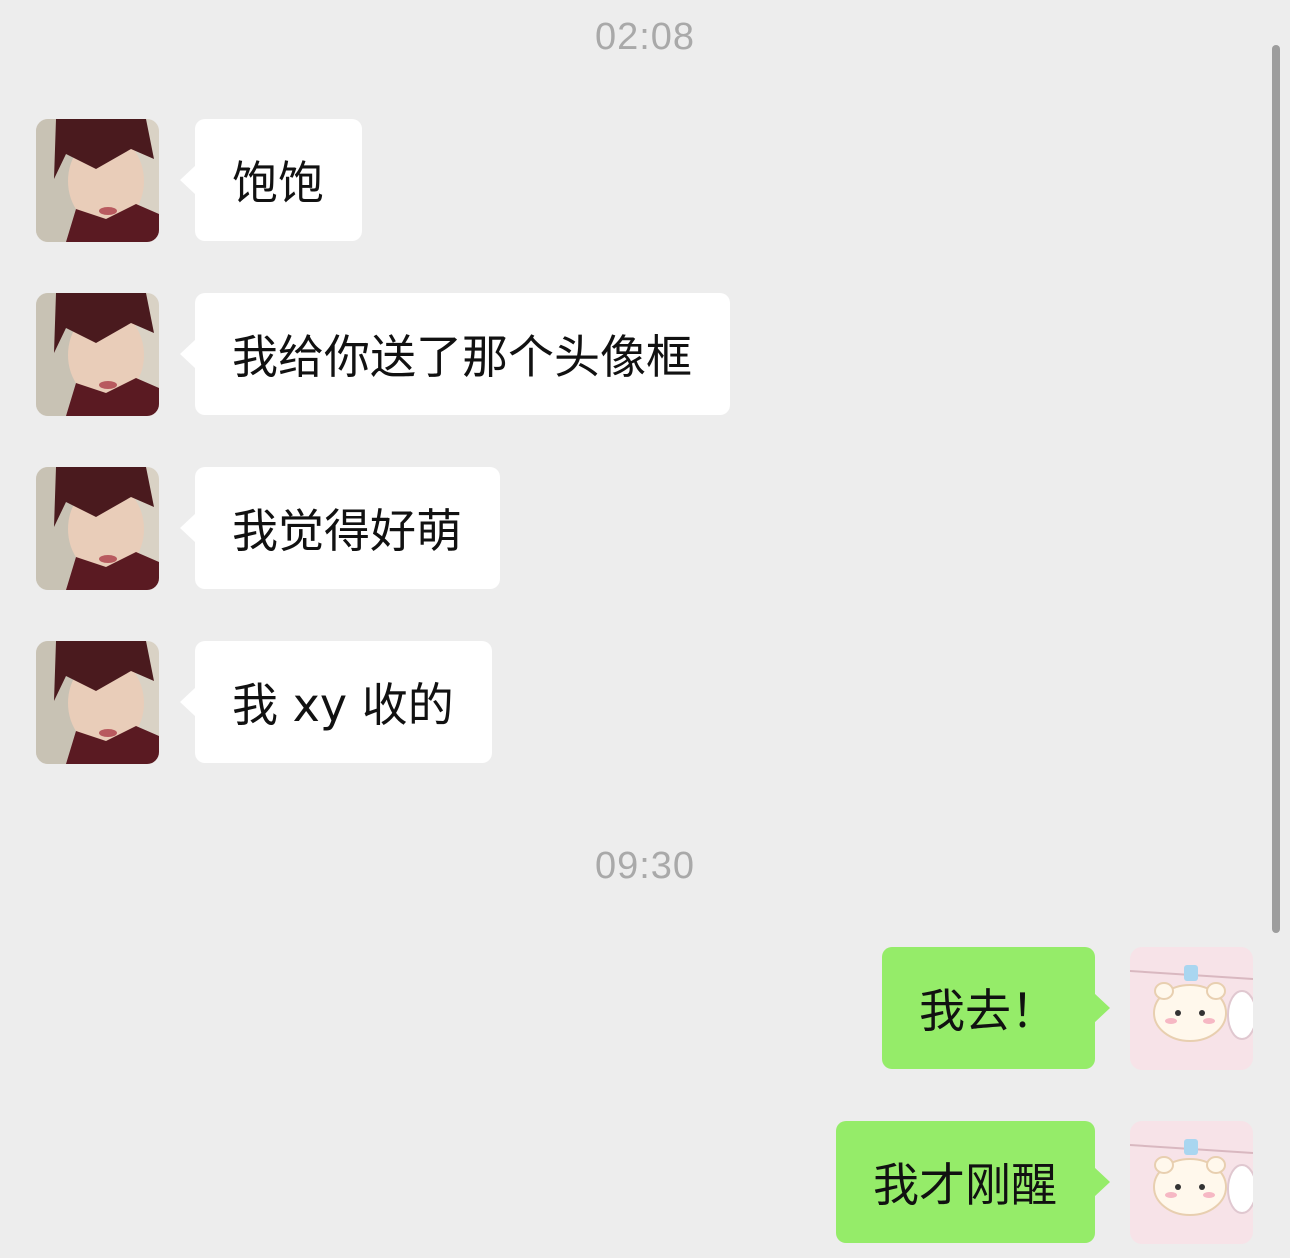  I want to click on vertical-scrollbar, so click(1276, 489).